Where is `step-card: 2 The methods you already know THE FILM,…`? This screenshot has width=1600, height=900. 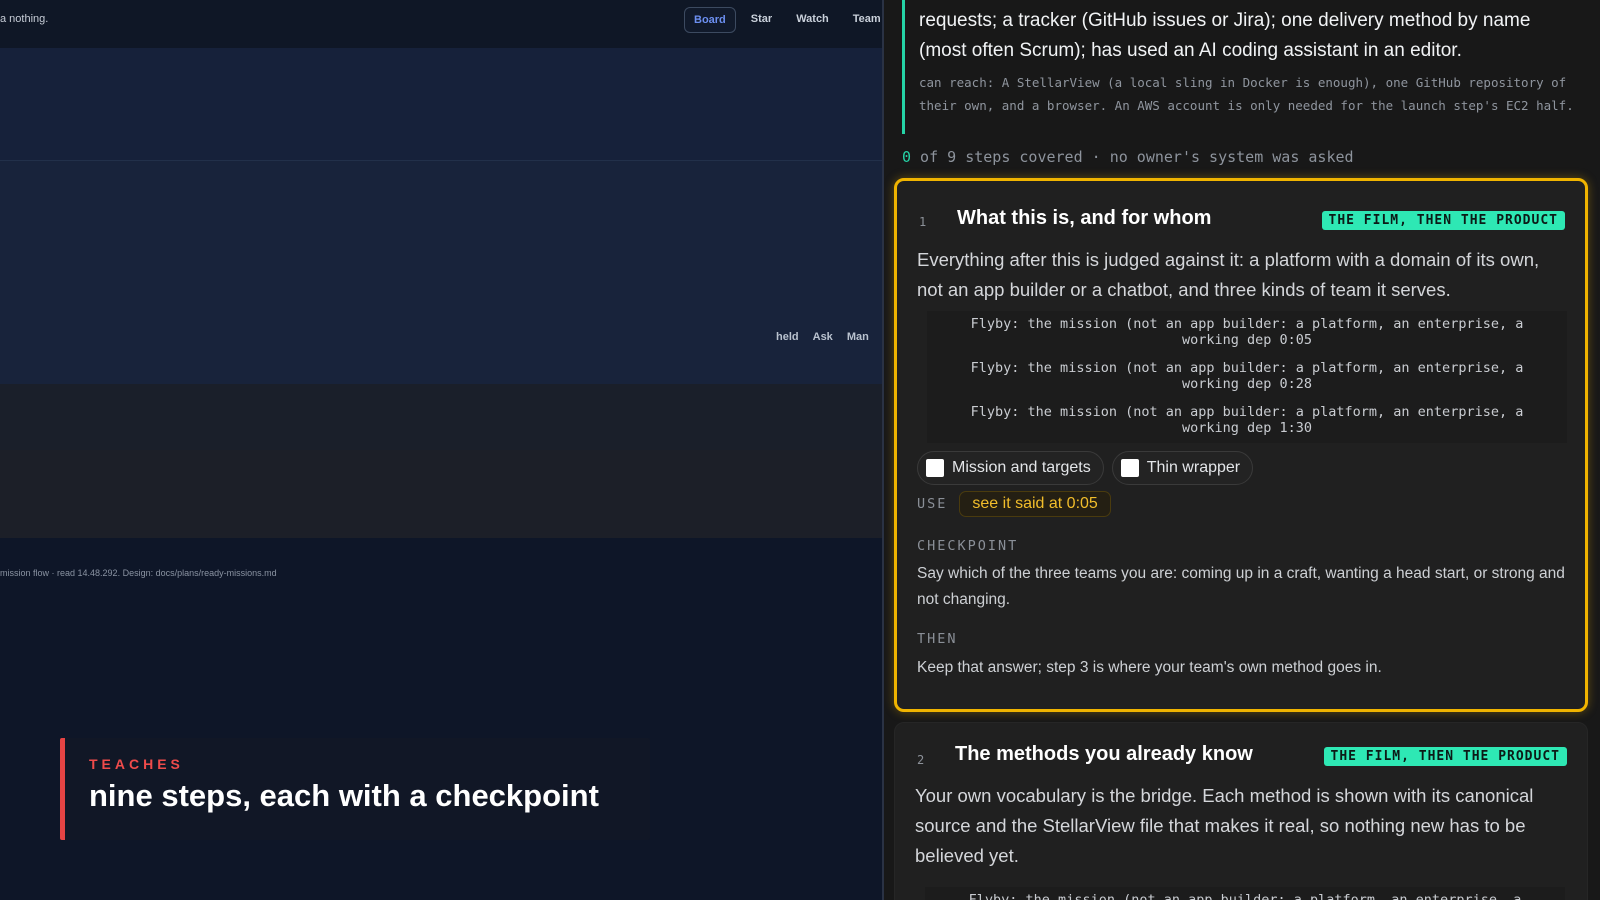 step-card: 2 The methods you already know THE FILM,… is located at coordinates (1241, 811).